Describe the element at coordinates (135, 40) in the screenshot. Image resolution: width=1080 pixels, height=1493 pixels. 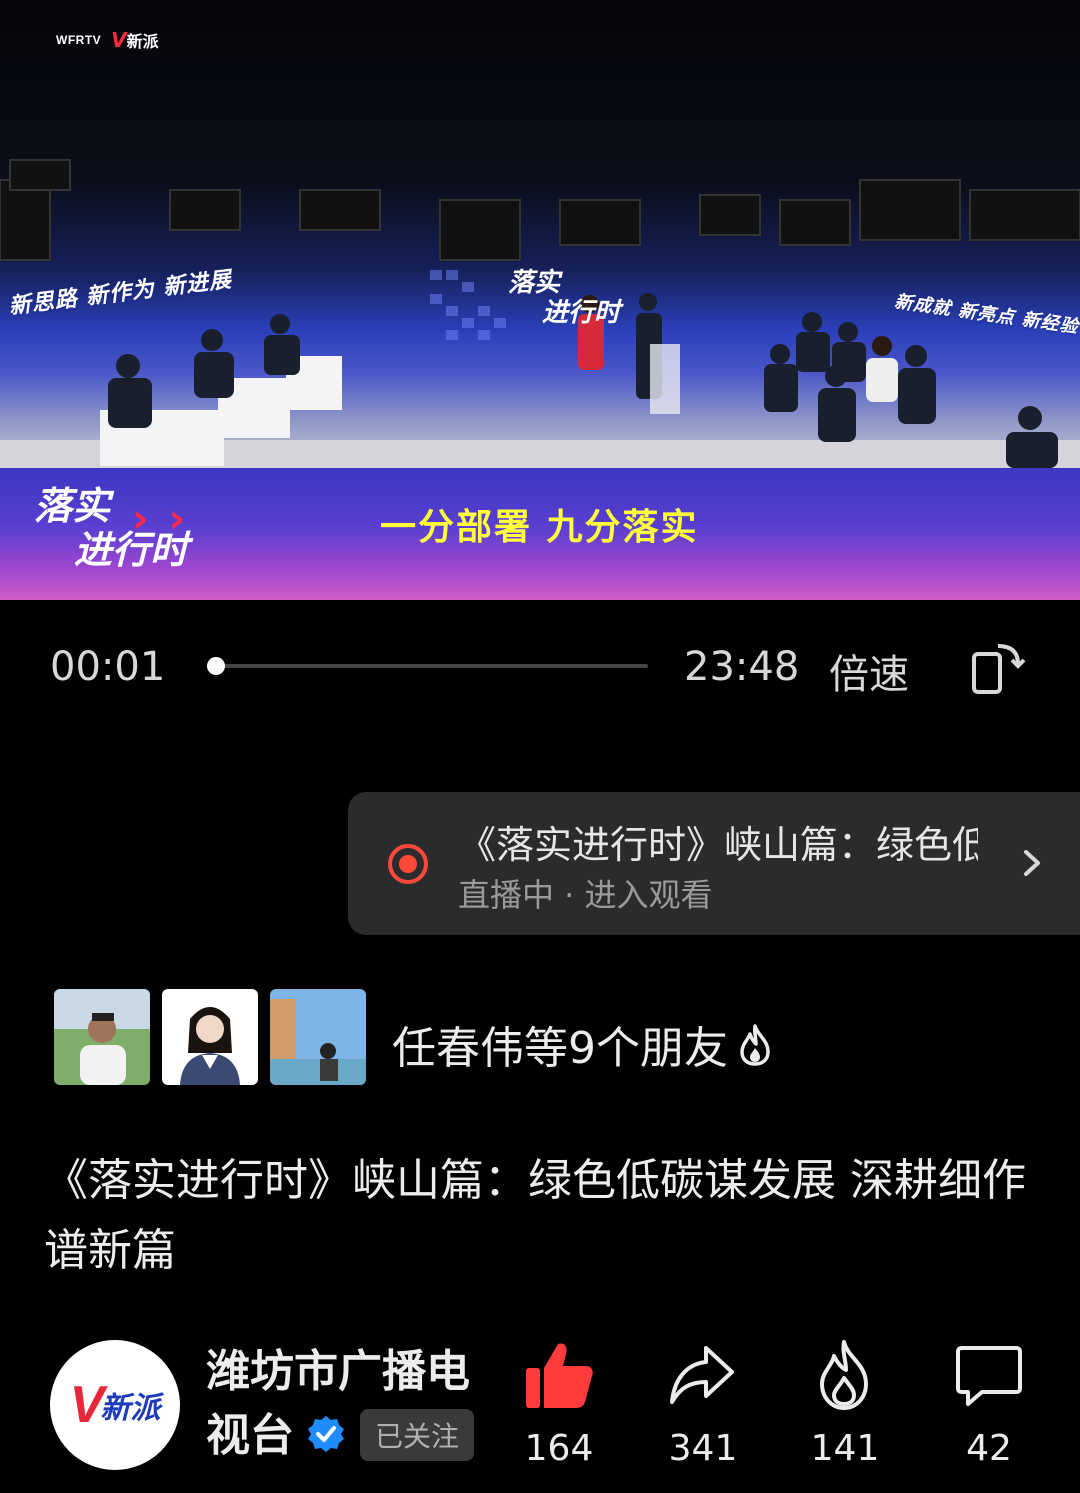
I see `app-watermark: V新派` at that location.